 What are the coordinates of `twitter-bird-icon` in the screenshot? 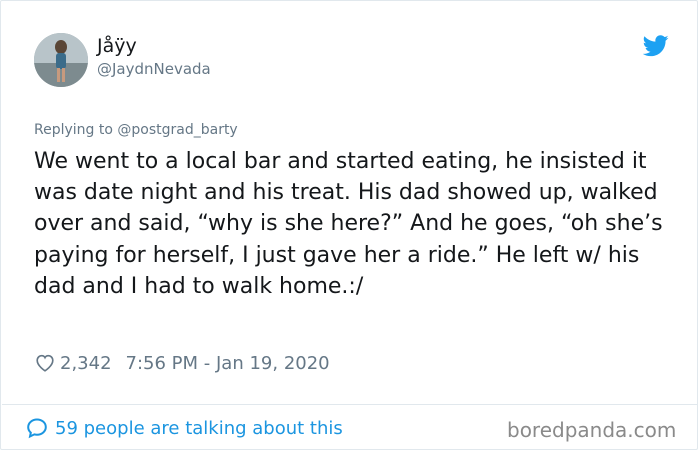 It's located at (656, 46).